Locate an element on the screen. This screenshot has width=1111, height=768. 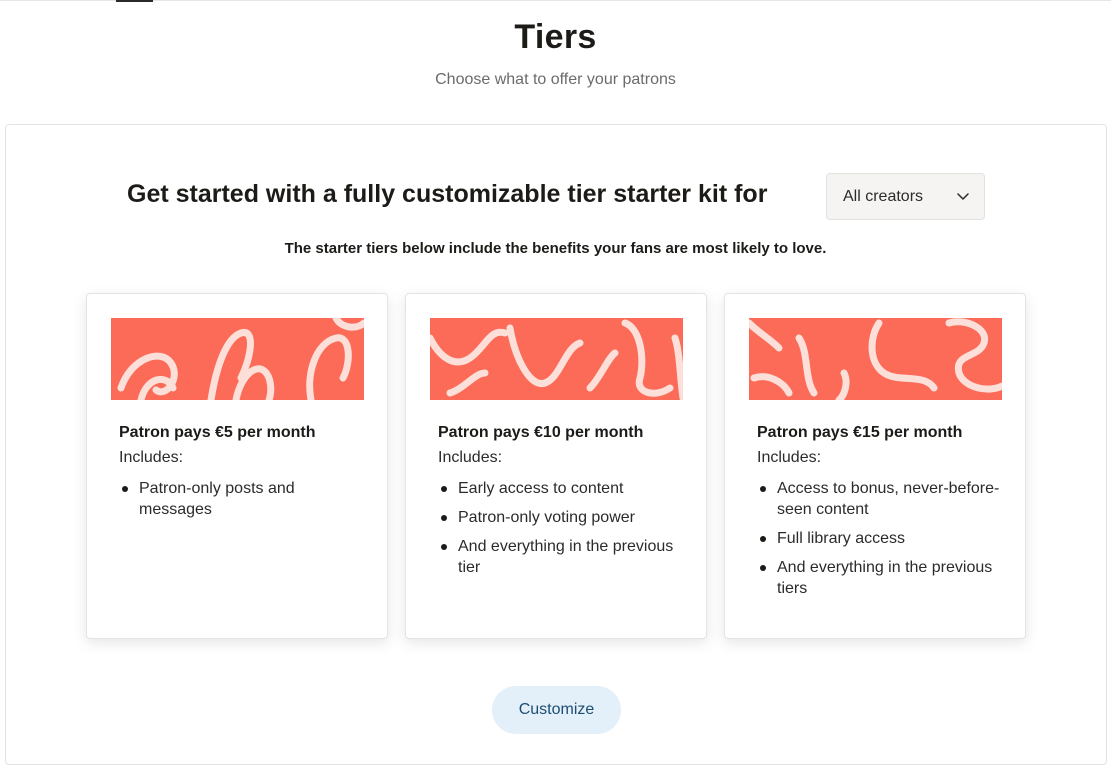
customize-button: Customize is located at coordinates (556, 710).